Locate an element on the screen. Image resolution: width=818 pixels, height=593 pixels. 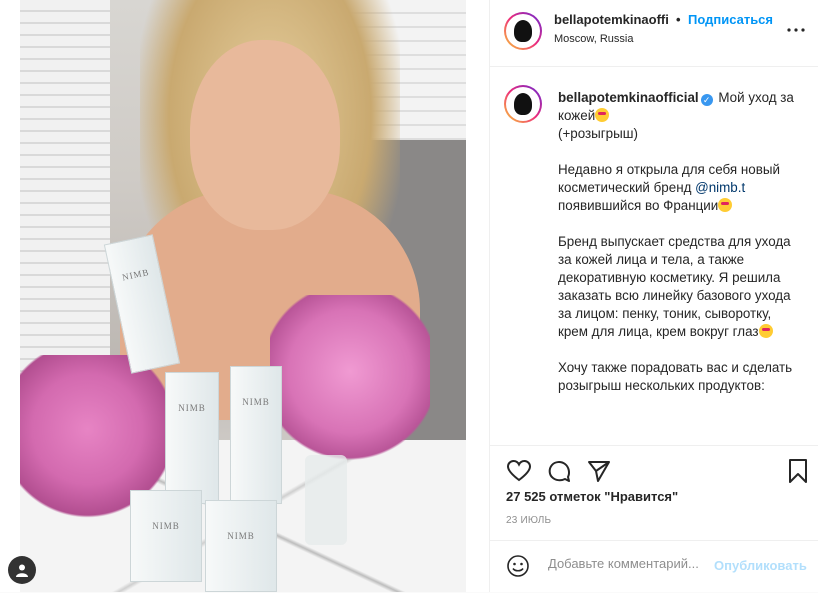
add-comment-row: Опубликовать is located at coordinates (654, 566).